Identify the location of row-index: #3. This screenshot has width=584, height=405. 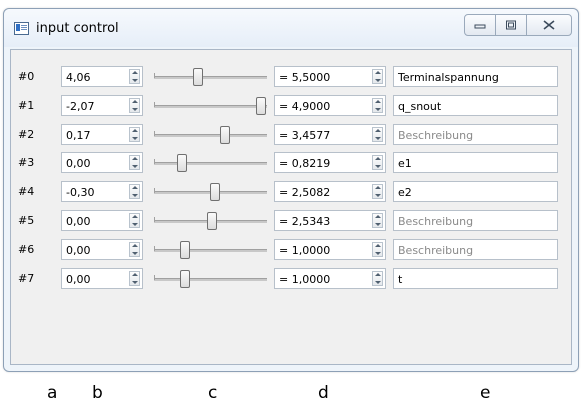
(26, 163).